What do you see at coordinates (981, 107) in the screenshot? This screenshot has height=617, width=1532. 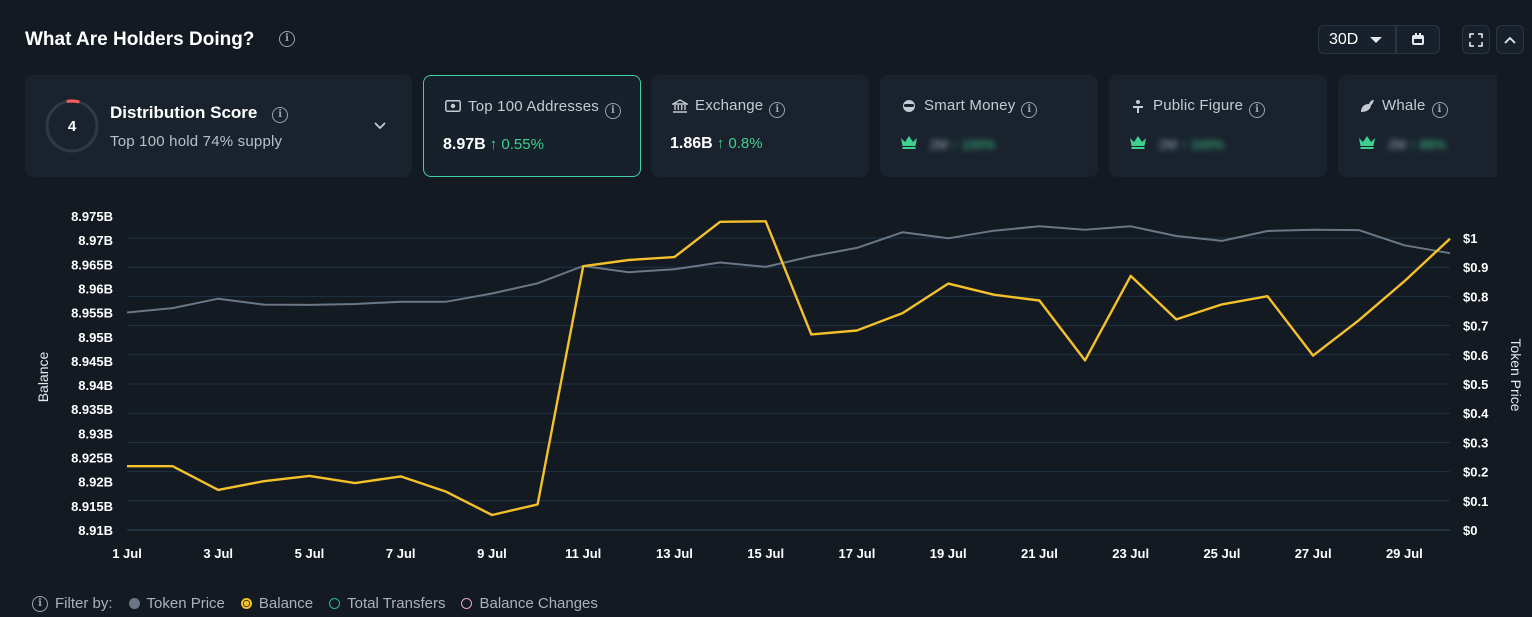 I see `card-label: Smart Money i` at bounding box center [981, 107].